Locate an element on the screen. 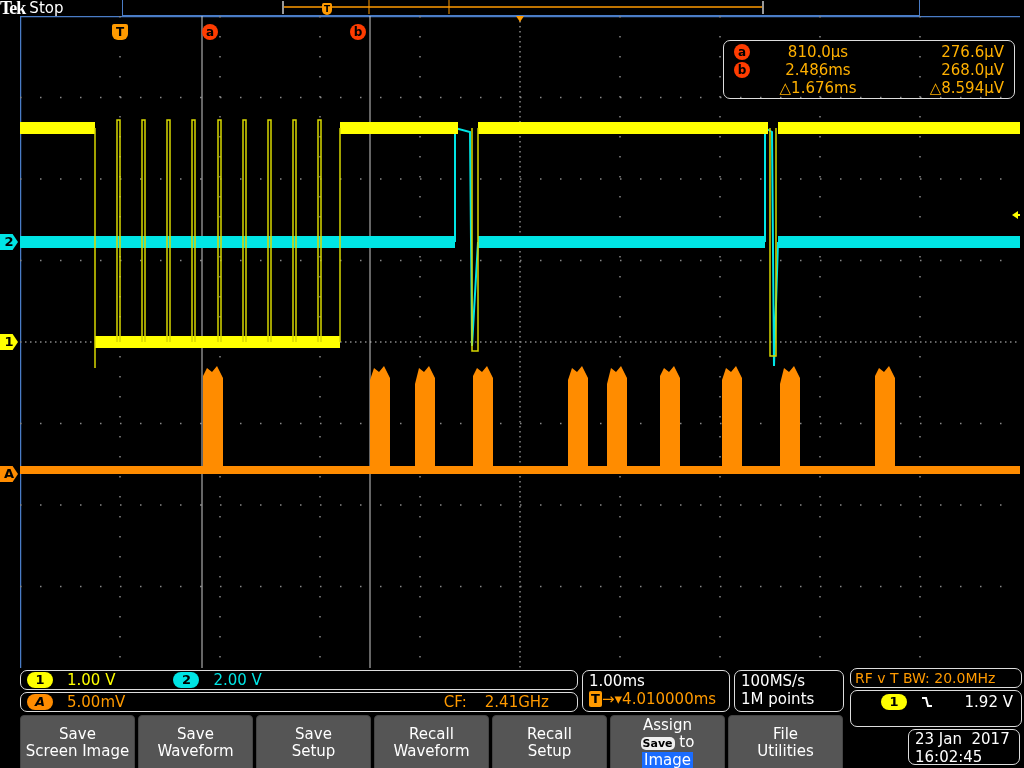 Image resolution: width=1024 pixels, height=768 pixels. menu-button: Recall Setup is located at coordinates (549, 741).